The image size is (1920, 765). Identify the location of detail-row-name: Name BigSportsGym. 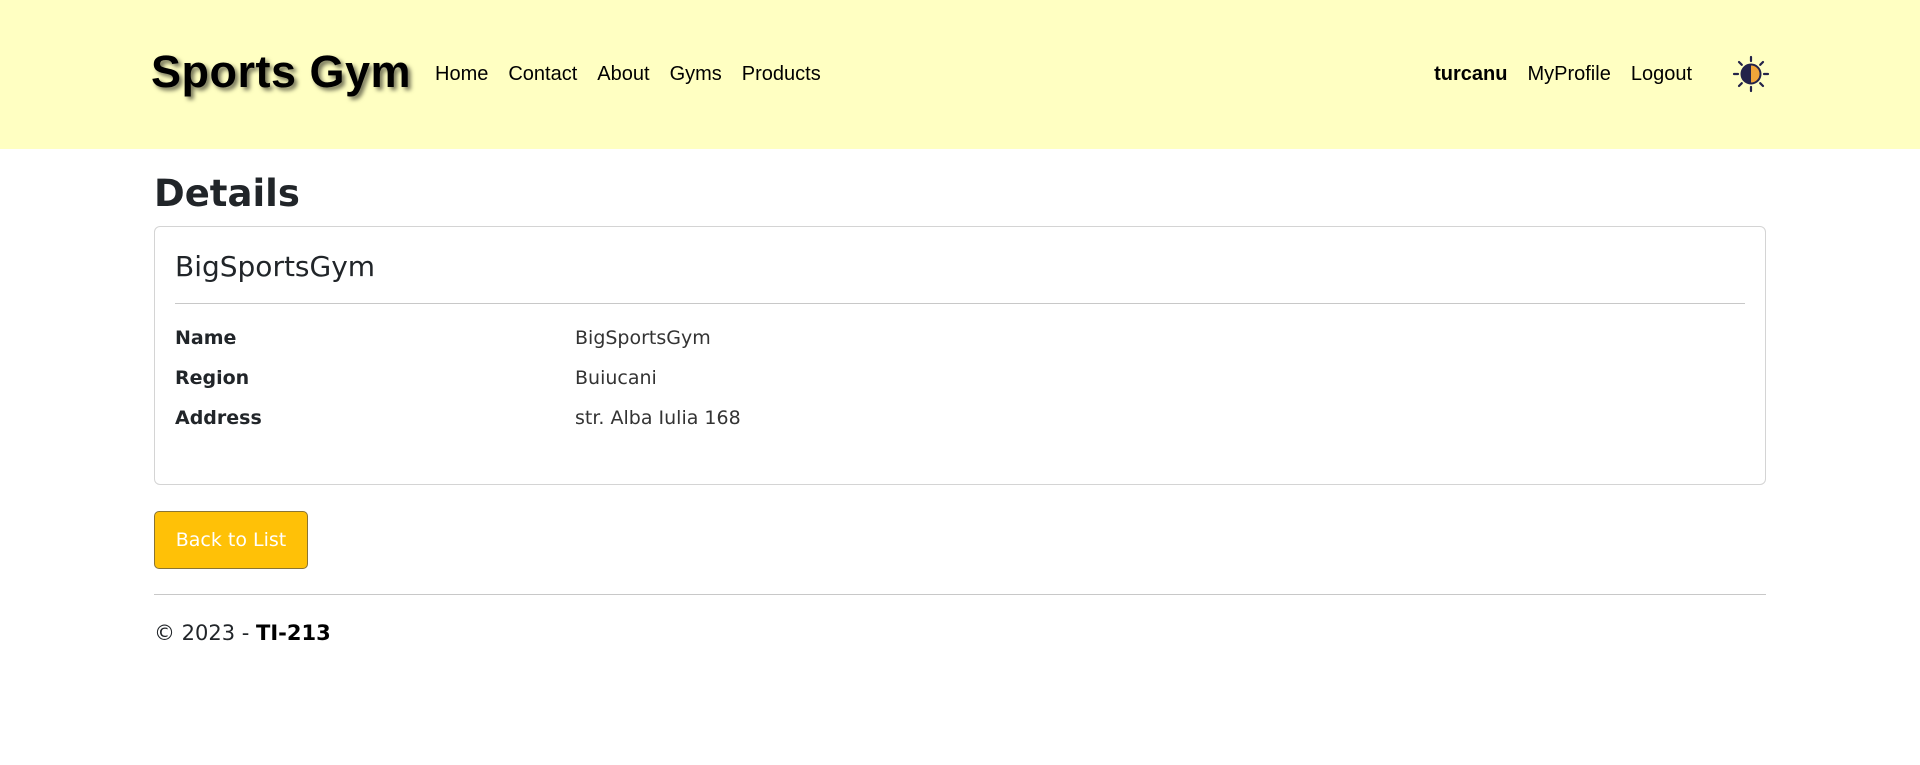
(960, 345).